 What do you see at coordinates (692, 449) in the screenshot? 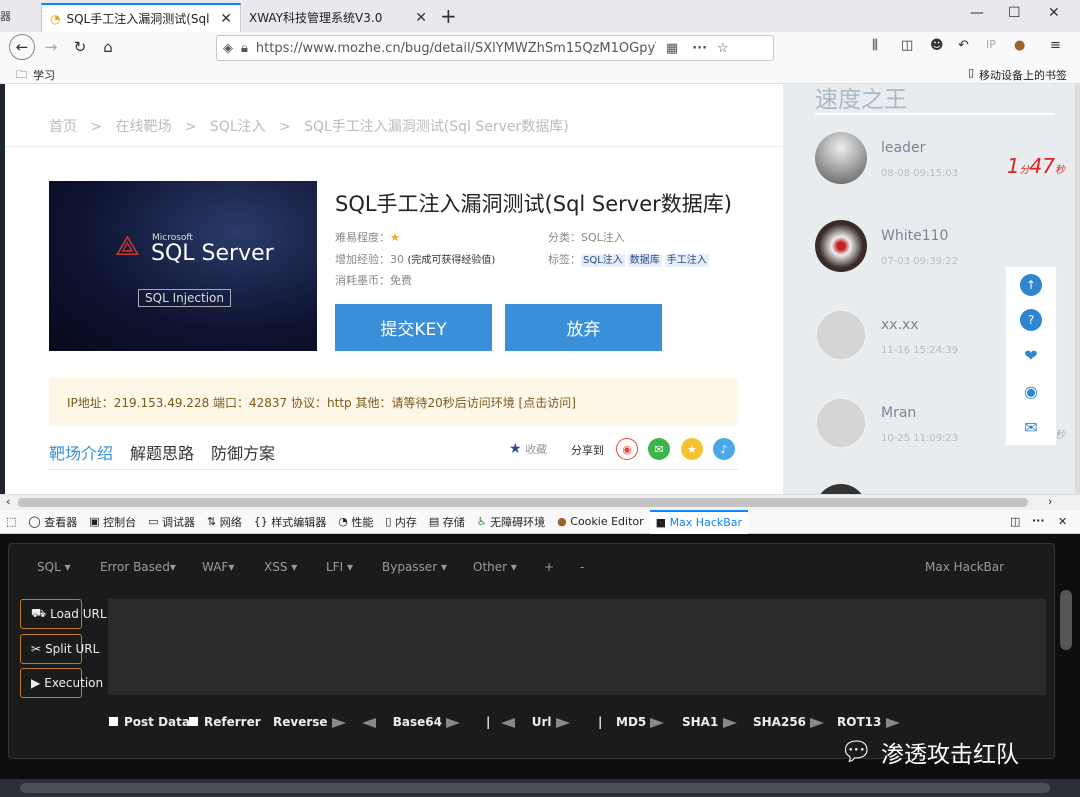
I see `qzone-icon: ★` at bounding box center [692, 449].